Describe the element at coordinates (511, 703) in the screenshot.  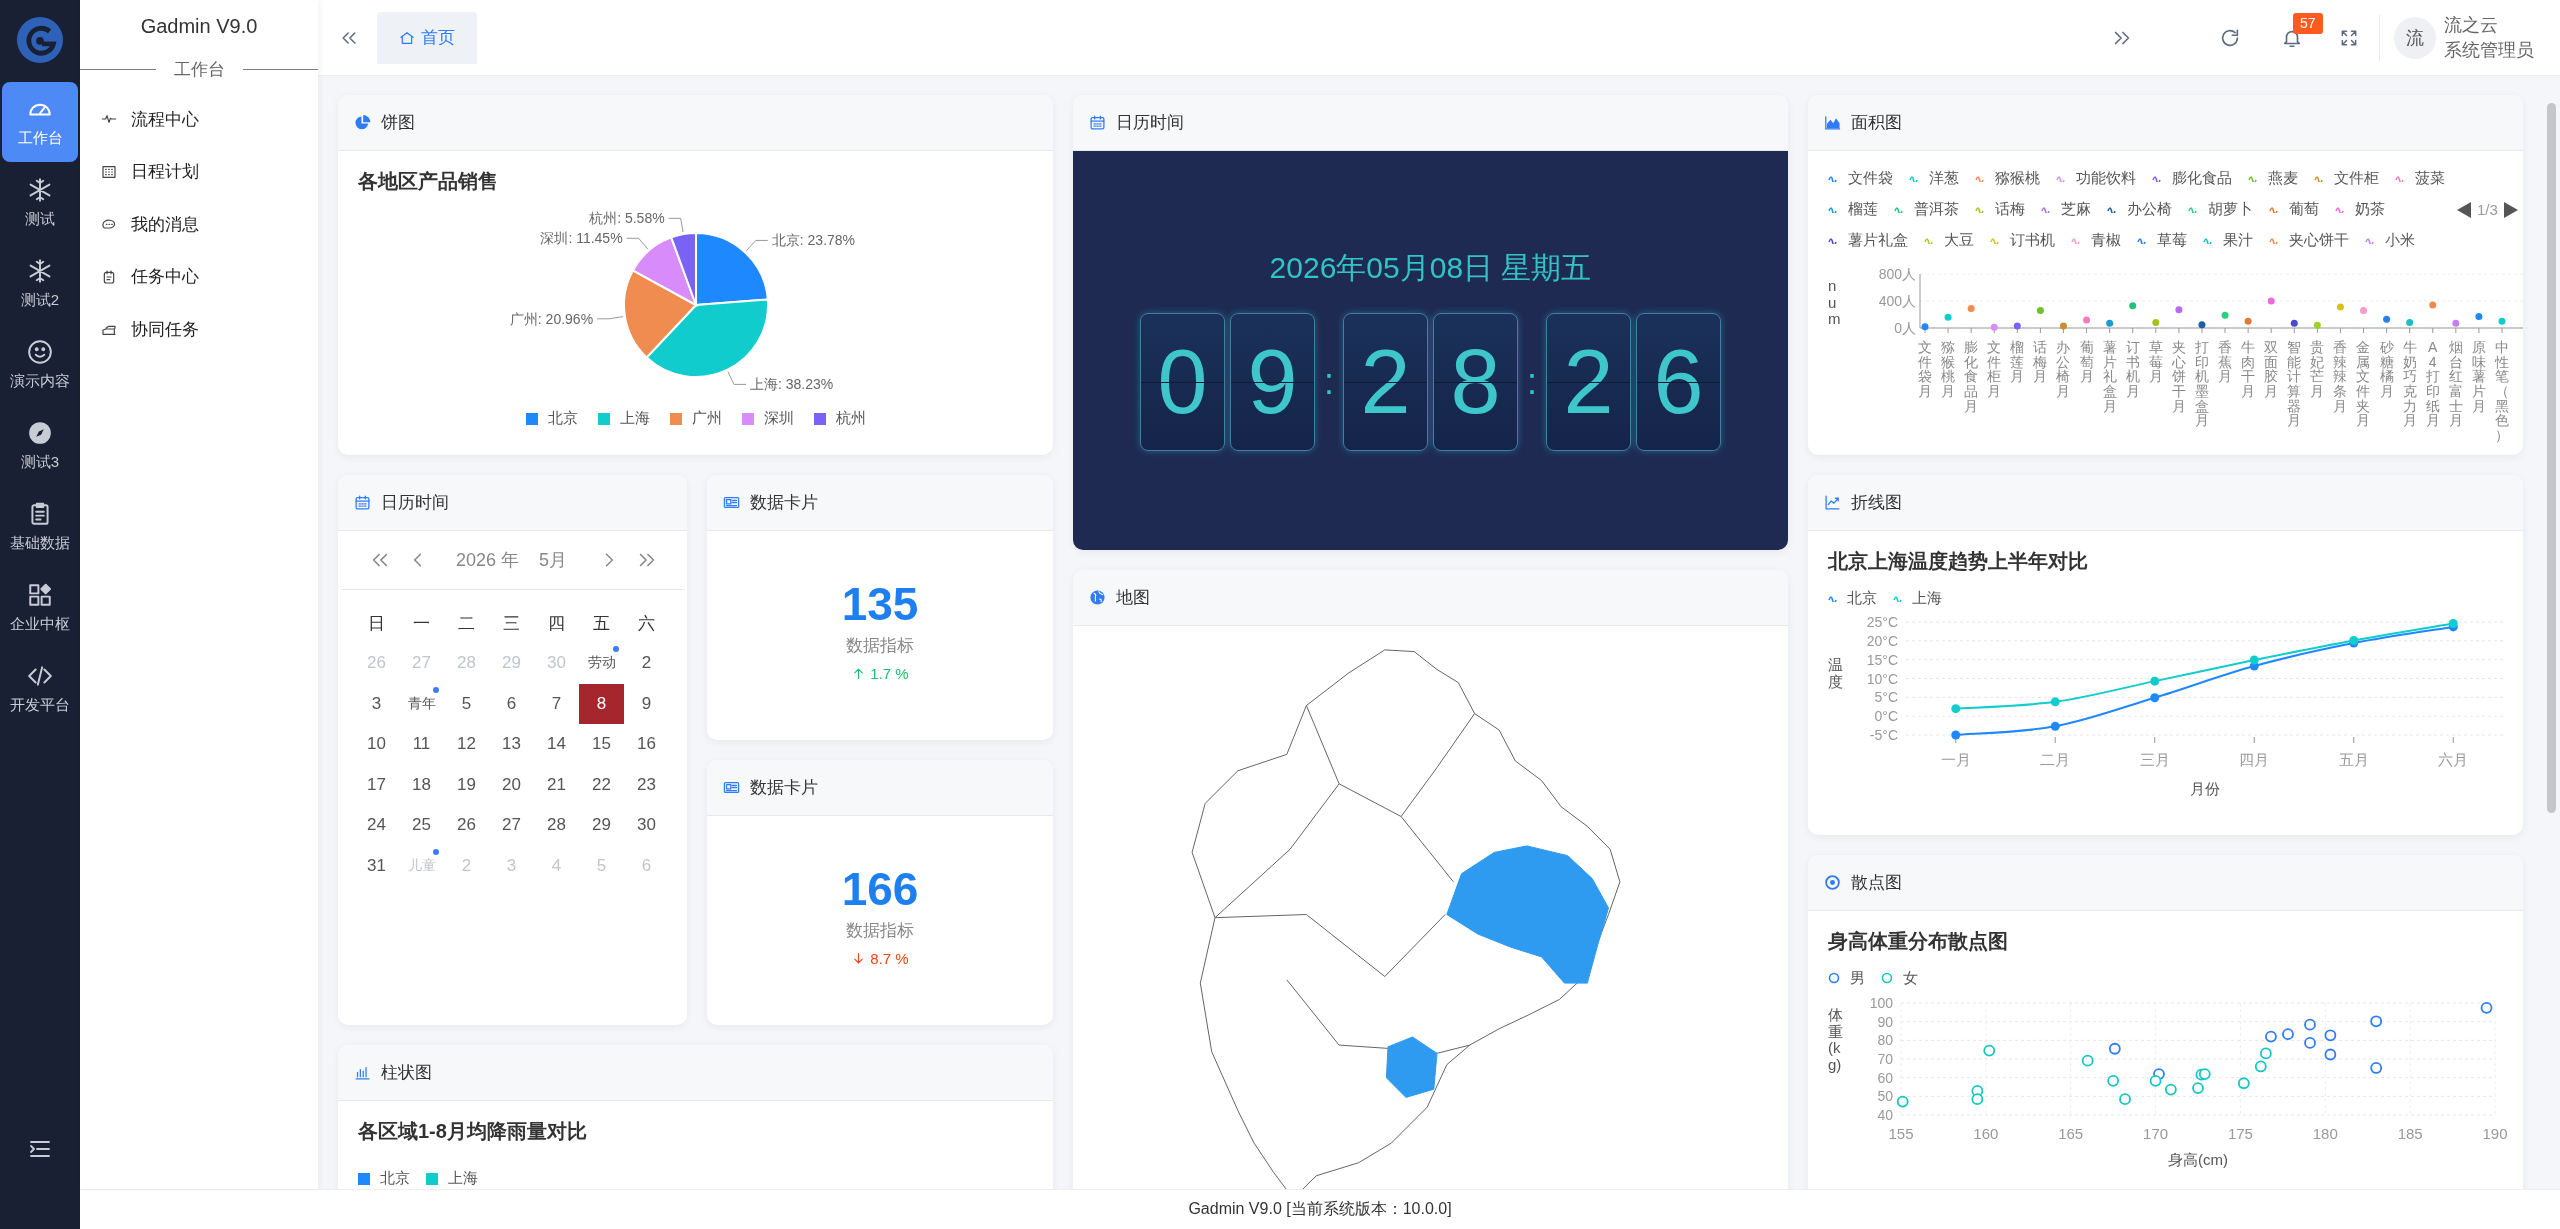
I see `calendar-day: 6` at that location.